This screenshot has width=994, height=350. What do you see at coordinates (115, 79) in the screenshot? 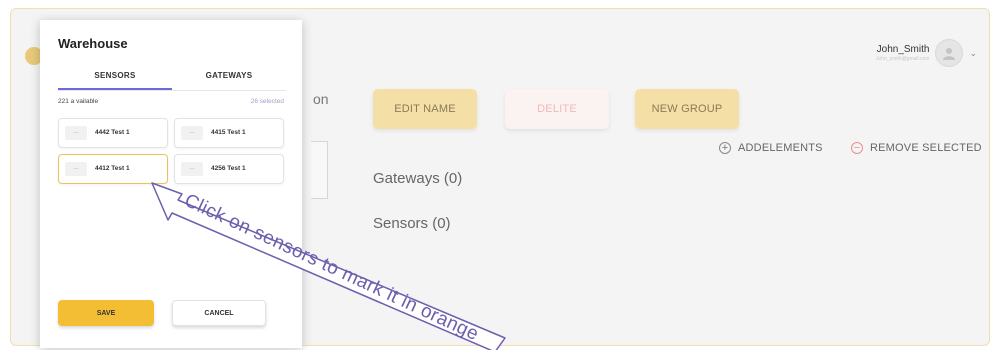
I see `tab-sensors: SENSORS` at bounding box center [115, 79].